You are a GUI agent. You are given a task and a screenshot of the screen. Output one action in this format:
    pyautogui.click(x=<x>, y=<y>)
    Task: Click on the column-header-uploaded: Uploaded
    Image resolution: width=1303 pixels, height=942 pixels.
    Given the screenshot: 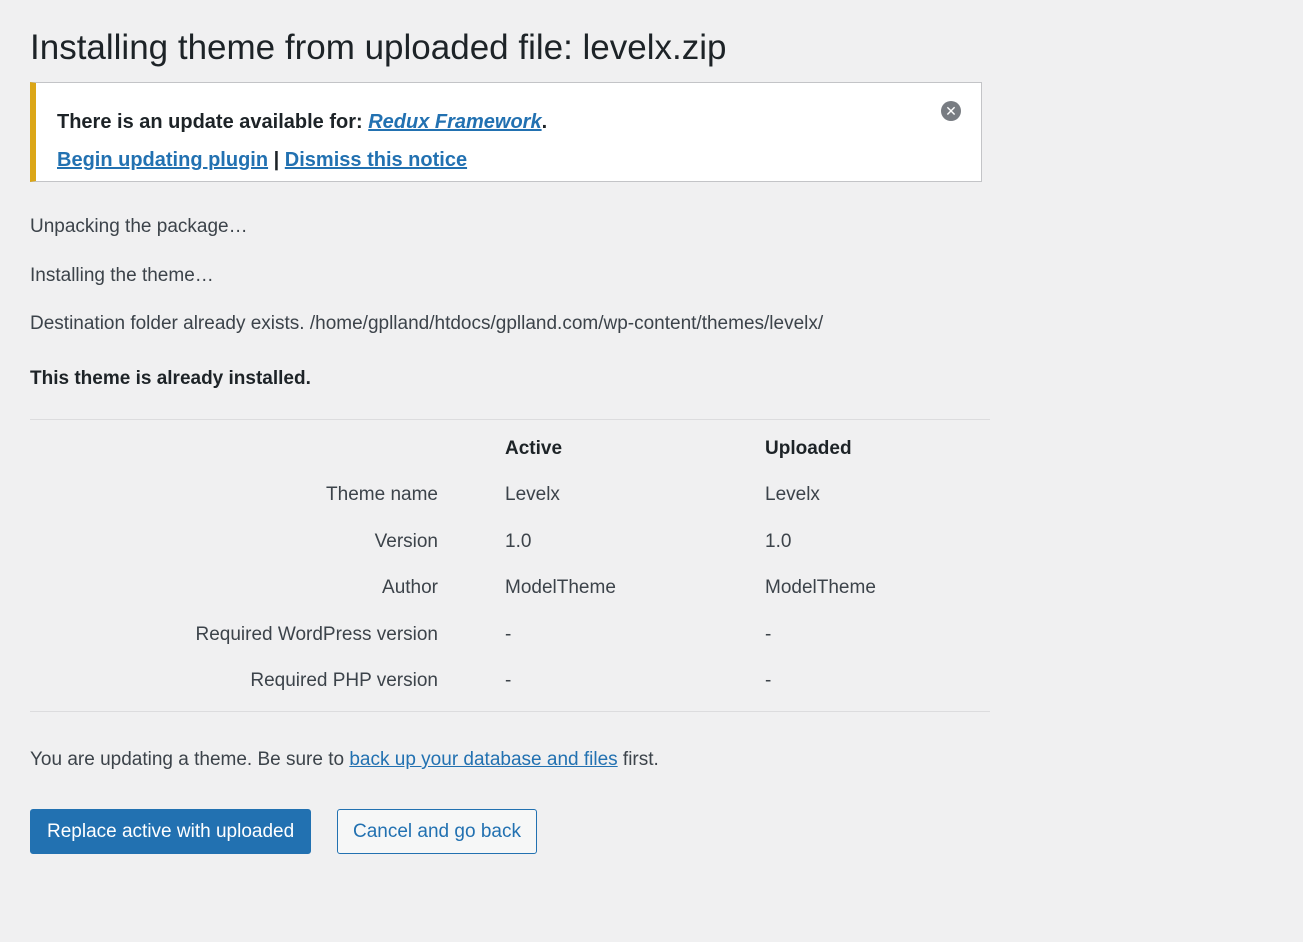 What is the action you would take?
    pyautogui.click(x=808, y=448)
    